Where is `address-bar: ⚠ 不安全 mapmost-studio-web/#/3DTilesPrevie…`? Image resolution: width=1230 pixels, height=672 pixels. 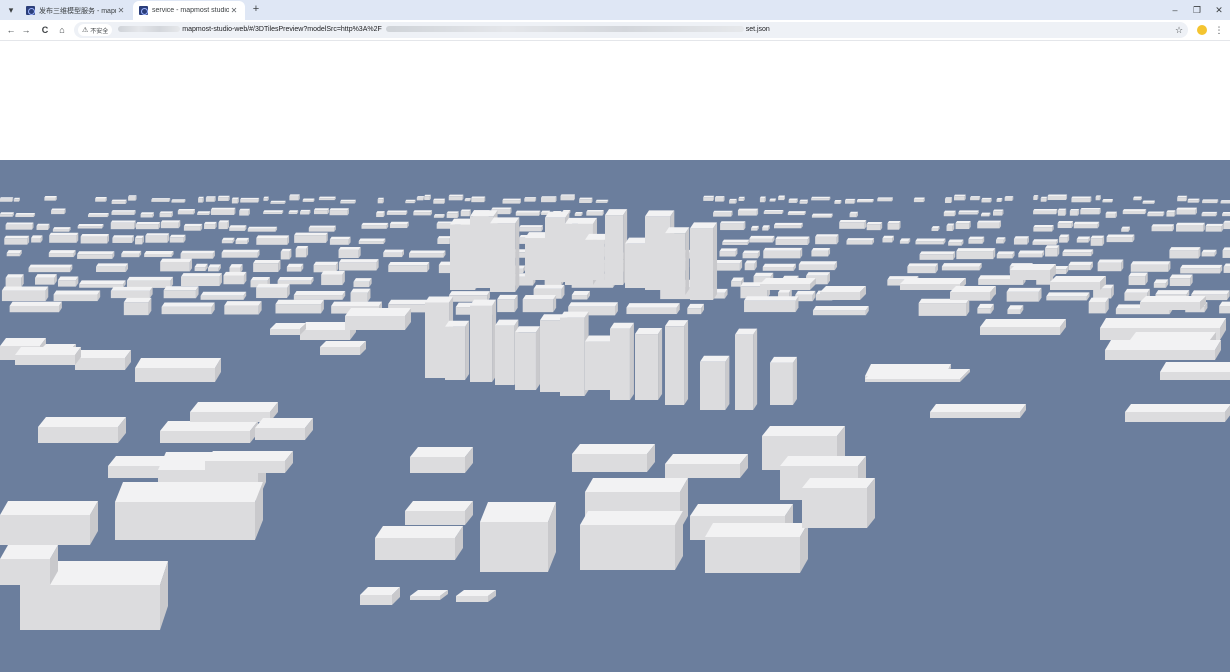 address-bar: ⚠ 不安全 mapmost-studio-web/#/3DTilesPrevie… is located at coordinates (631, 30).